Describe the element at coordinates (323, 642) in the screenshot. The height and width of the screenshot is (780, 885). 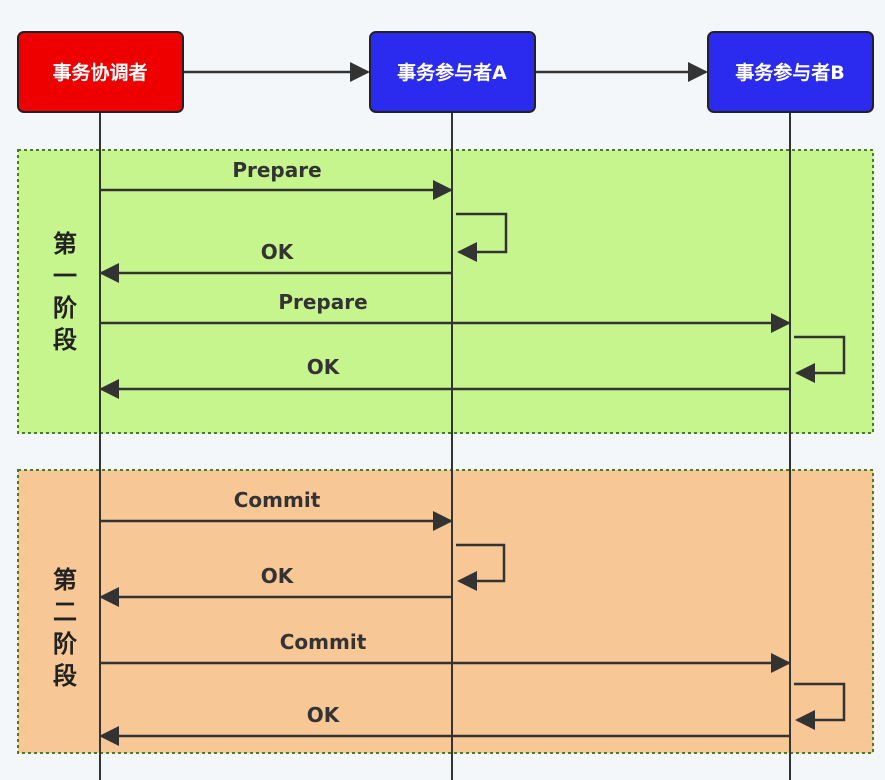
I see `commit-b-label: Commit` at that location.